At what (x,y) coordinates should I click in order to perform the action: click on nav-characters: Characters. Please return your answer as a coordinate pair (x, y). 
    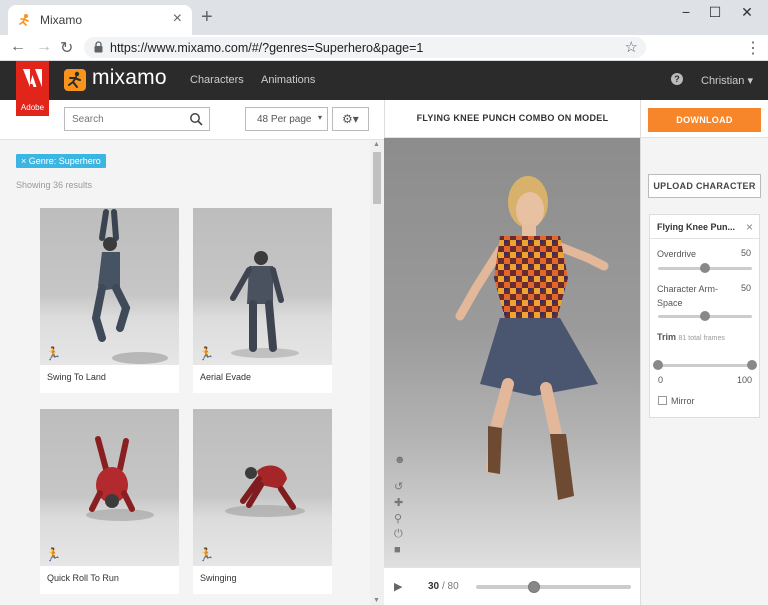
    Looking at the image, I should click on (217, 80).